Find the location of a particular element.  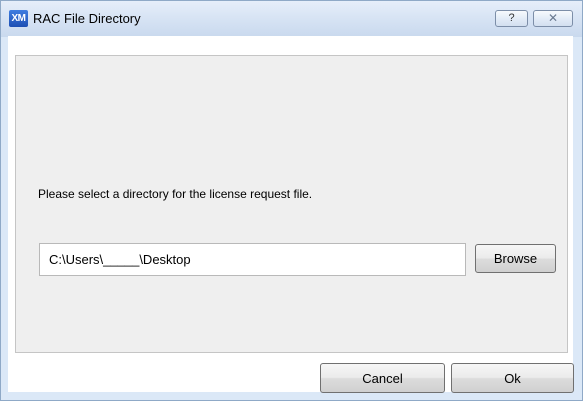

close-button: ✕ is located at coordinates (553, 18).